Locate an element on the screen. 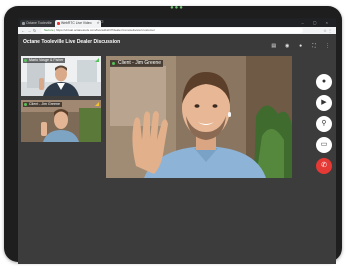 The height and width of the screenshot is (266, 346). zoom-button: ⚲ is located at coordinates (324, 124).